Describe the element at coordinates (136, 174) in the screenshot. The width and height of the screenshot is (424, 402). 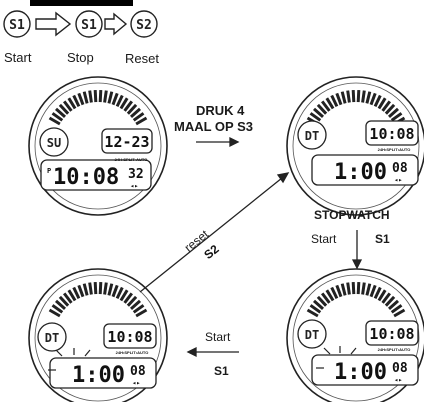
I see `bottom-display-seconds: 32` at that location.